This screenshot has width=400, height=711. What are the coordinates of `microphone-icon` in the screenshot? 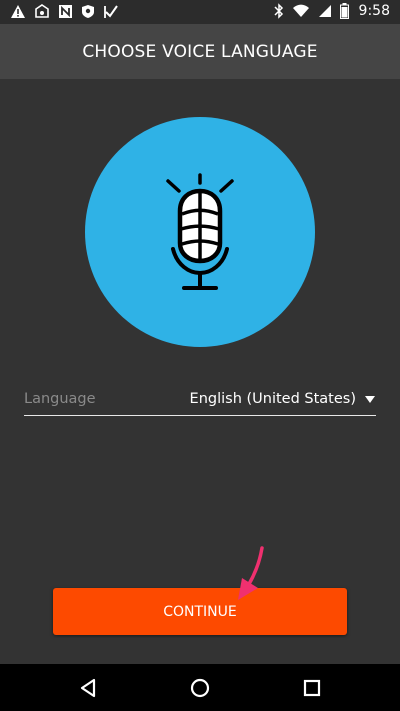 It's located at (200, 231).